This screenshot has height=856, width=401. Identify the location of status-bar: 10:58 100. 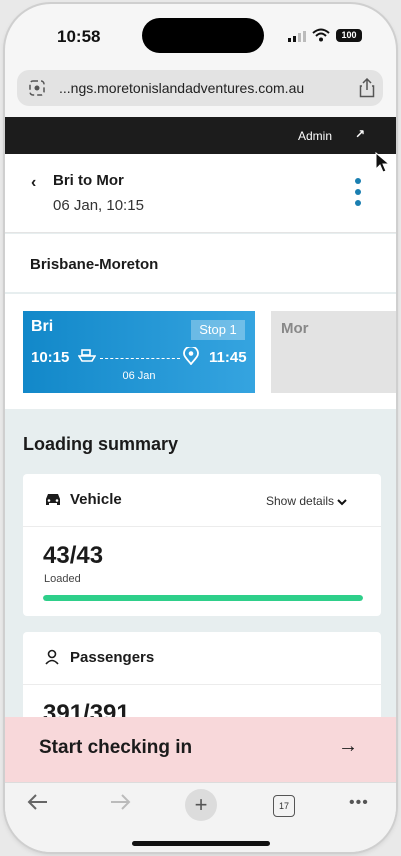
(200, 34).